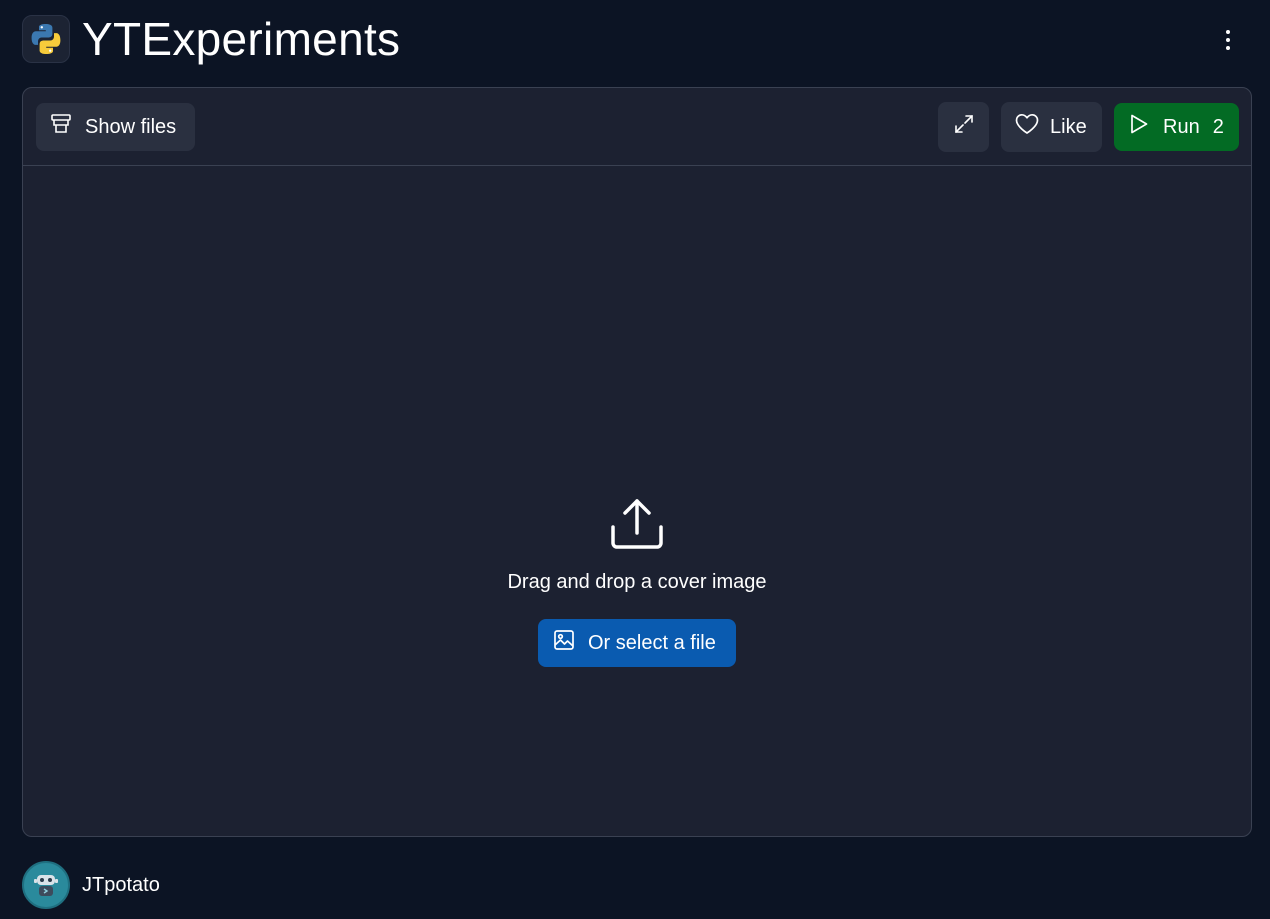 The image size is (1270, 919). What do you see at coordinates (652, 642) in the screenshot?
I see `select-file-label: Or select a file` at bounding box center [652, 642].